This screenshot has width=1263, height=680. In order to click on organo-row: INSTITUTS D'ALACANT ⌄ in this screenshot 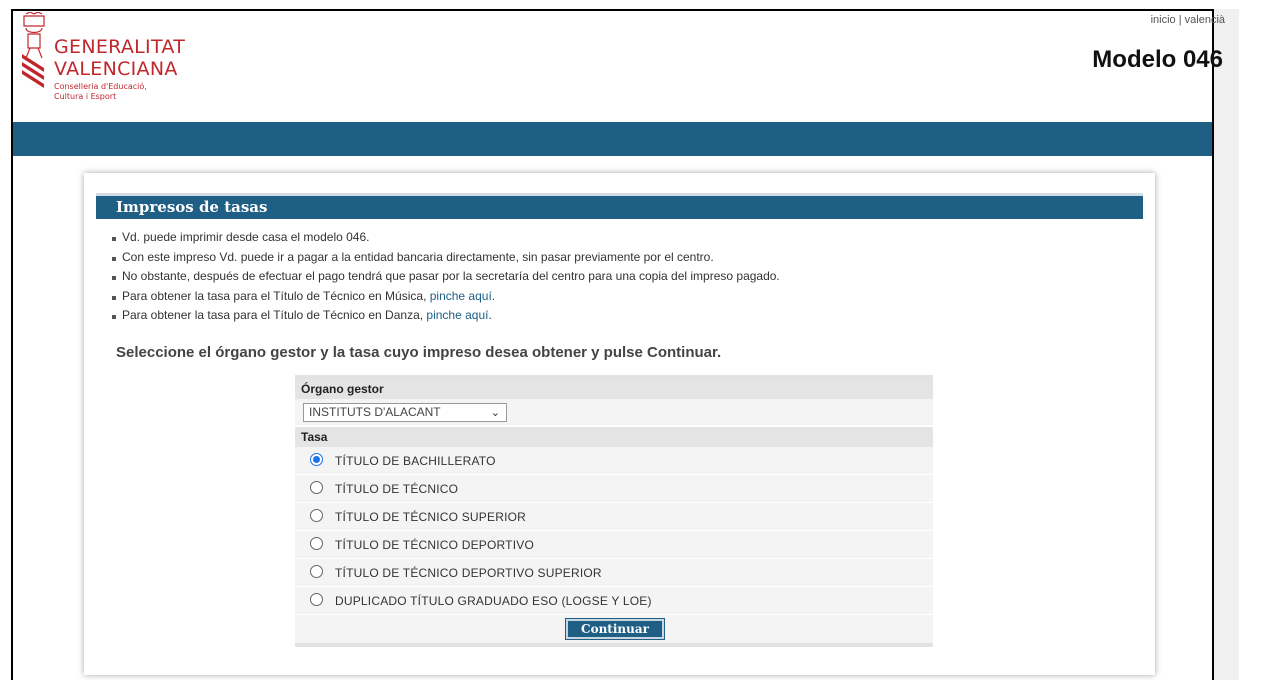, I will do `click(614, 413)`.